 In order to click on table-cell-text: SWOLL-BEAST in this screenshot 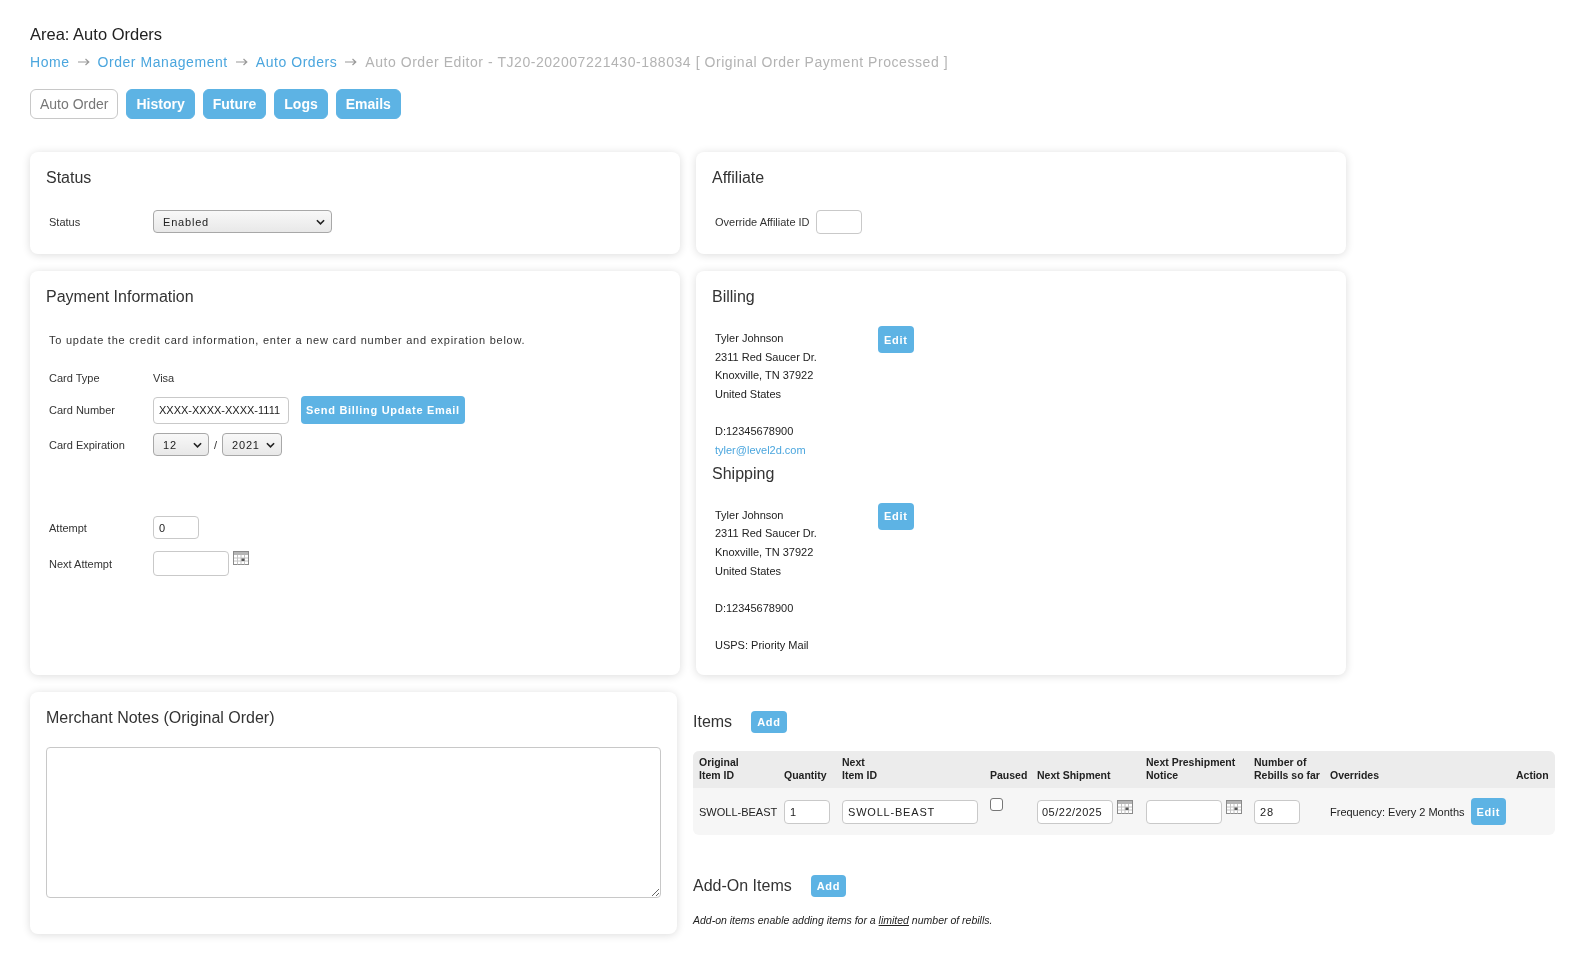, I will do `click(738, 812)`.